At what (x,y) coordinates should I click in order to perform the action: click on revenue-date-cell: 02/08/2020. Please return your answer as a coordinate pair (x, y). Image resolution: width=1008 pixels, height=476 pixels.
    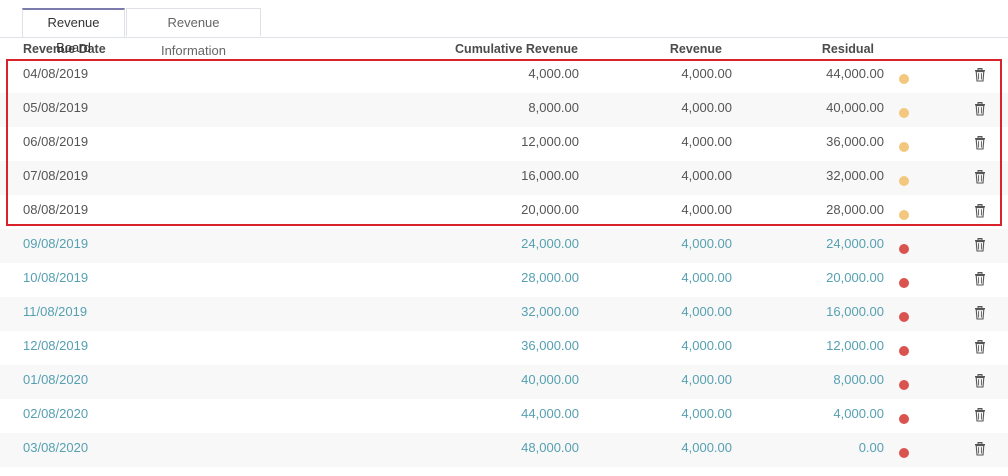
    Looking at the image, I should click on (56, 413).